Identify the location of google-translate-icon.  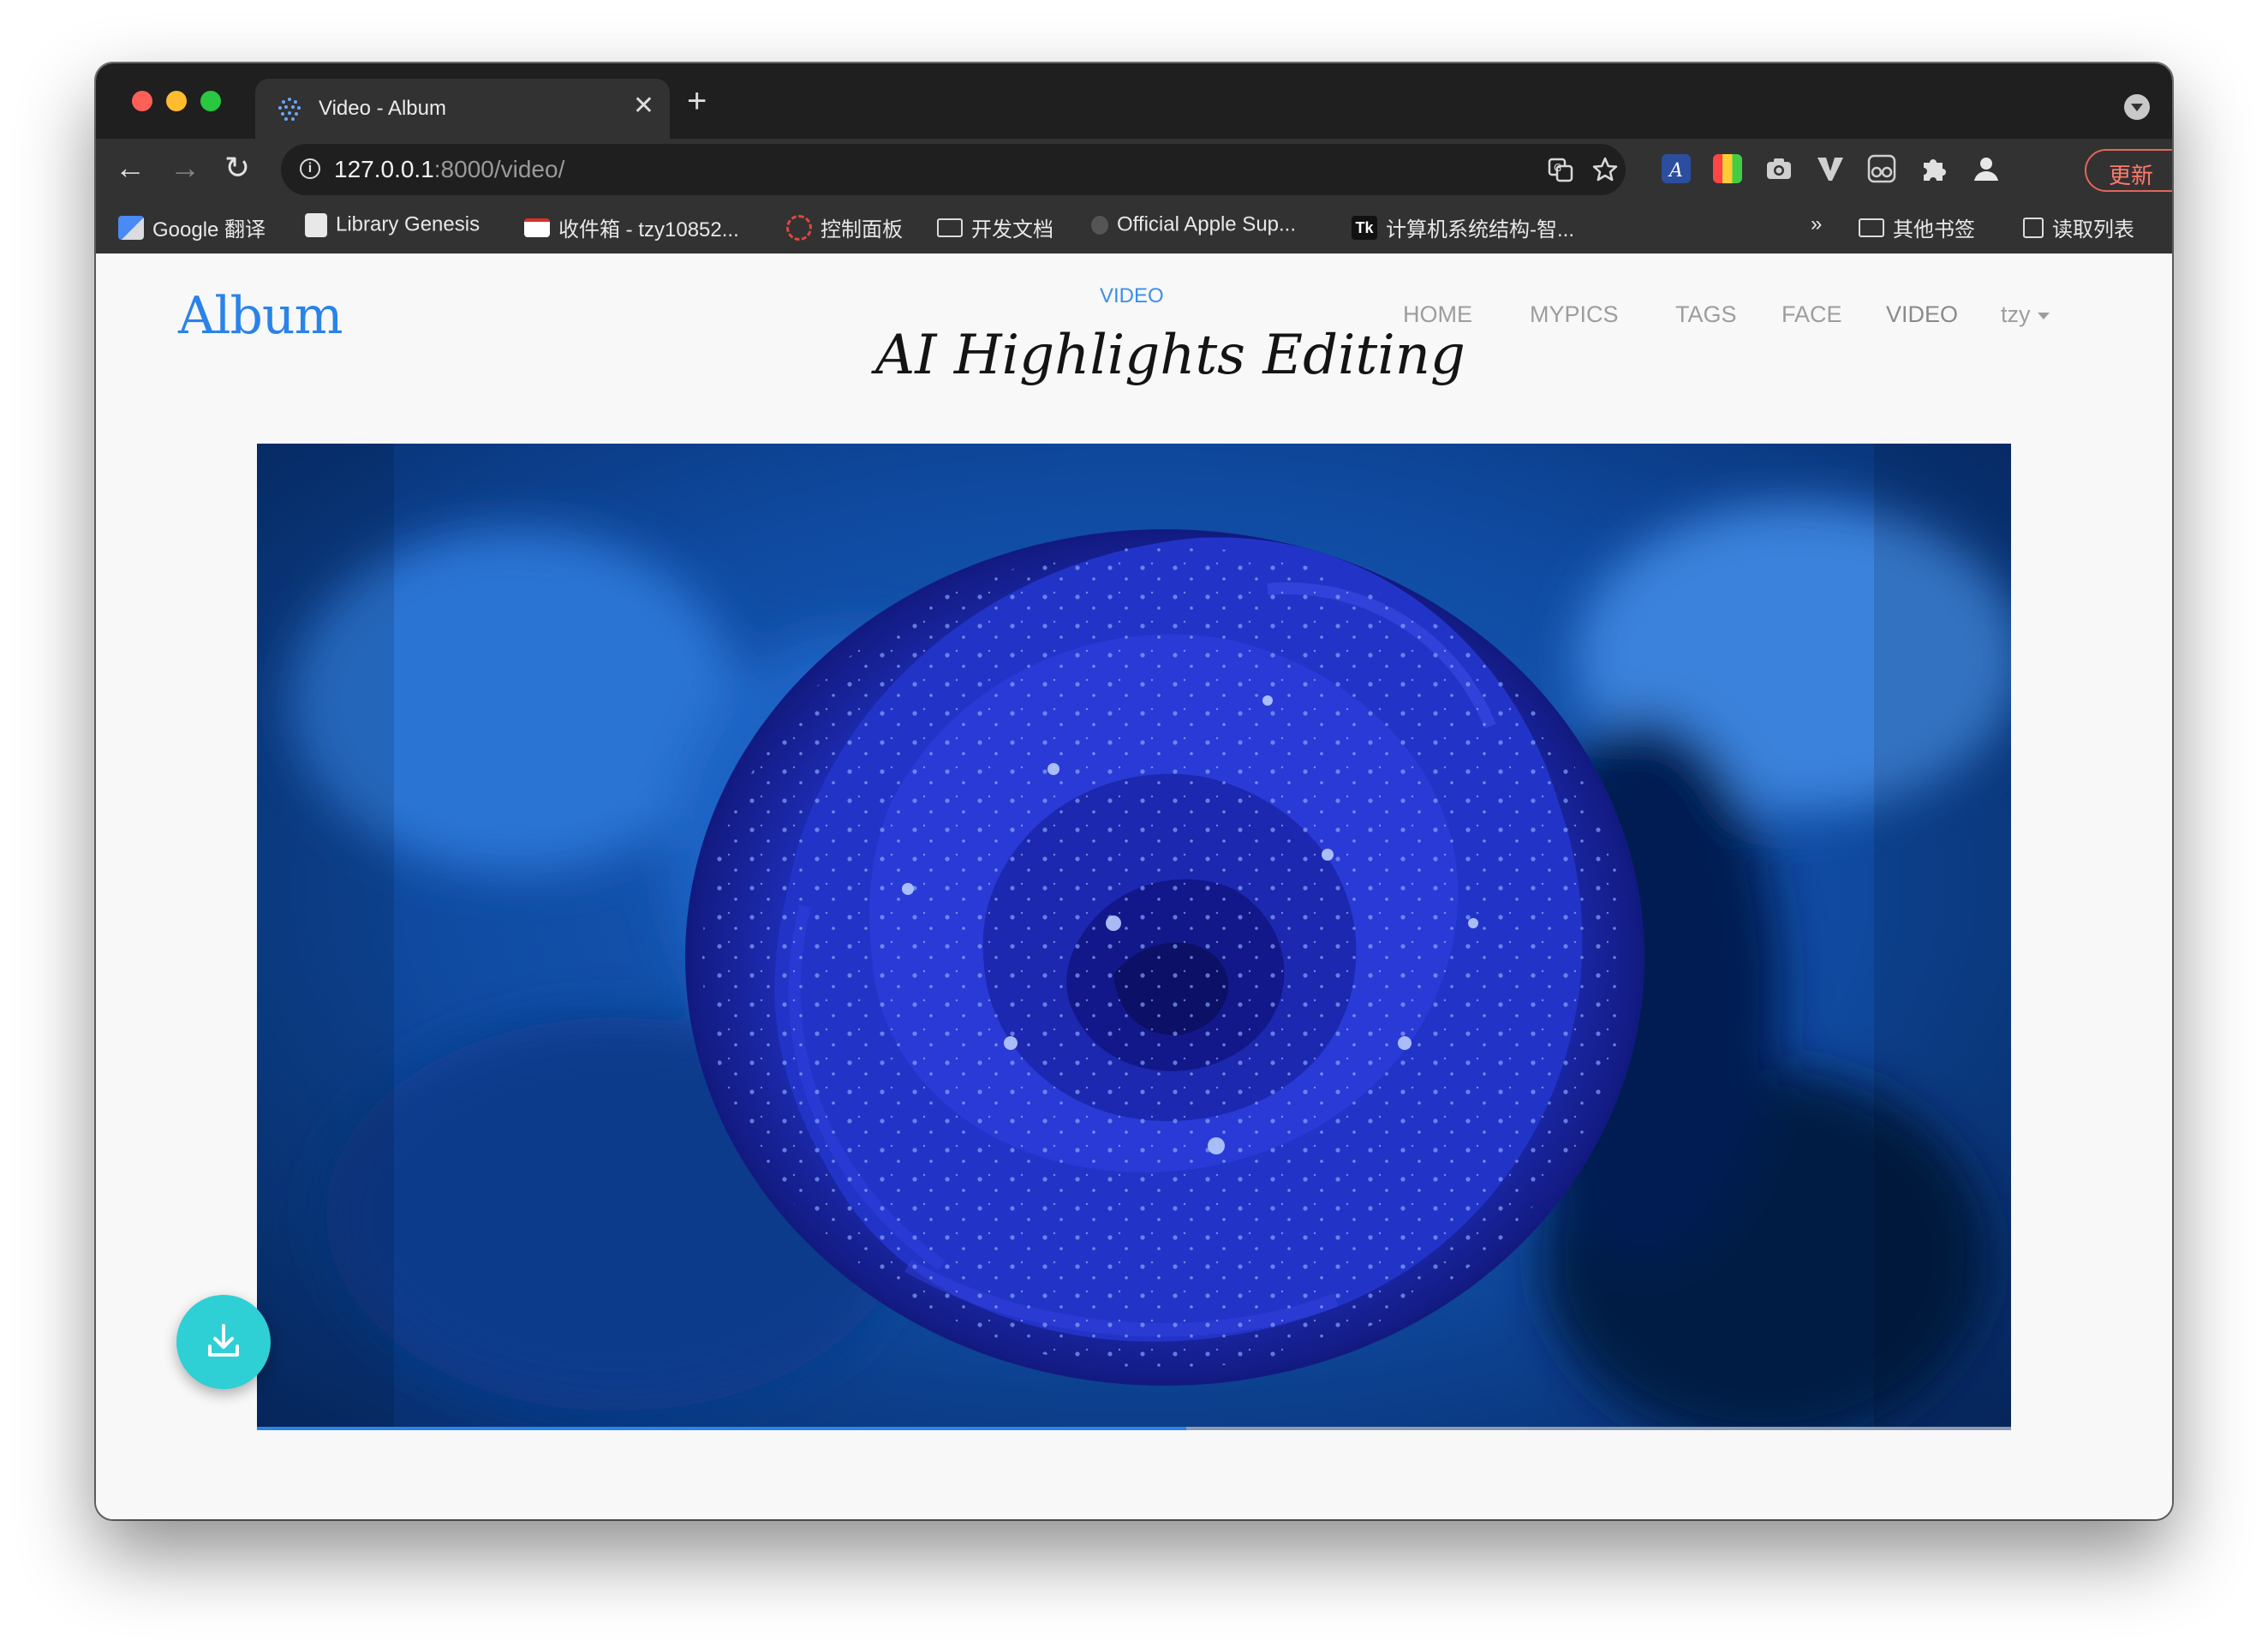
(131, 228).